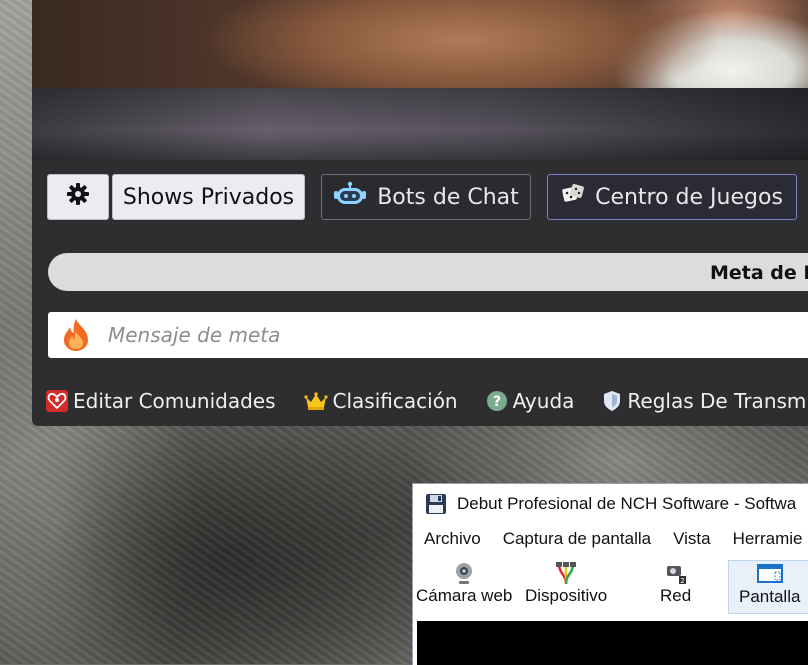 Image resolution: width=808 pixels, height=665 pixels. Describe the element at coordinates (577, 542) in the screenshot. I see `menu-captura-de-pantalla: Captura de pantalla` at that location.